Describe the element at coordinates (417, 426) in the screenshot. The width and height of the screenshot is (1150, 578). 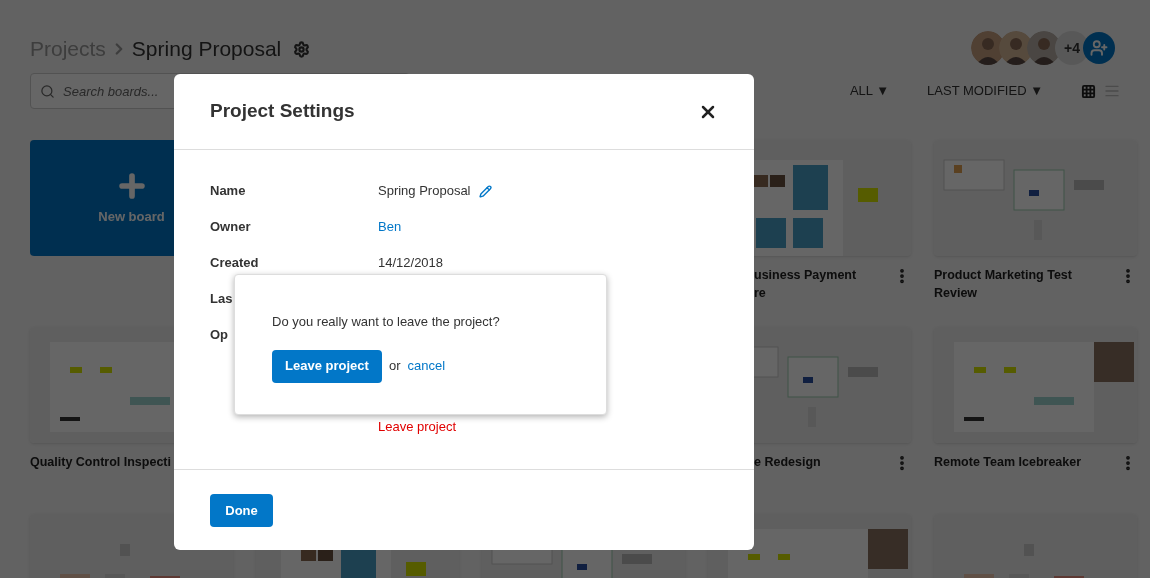
I see `leave-project-link: Leave project` at that location.